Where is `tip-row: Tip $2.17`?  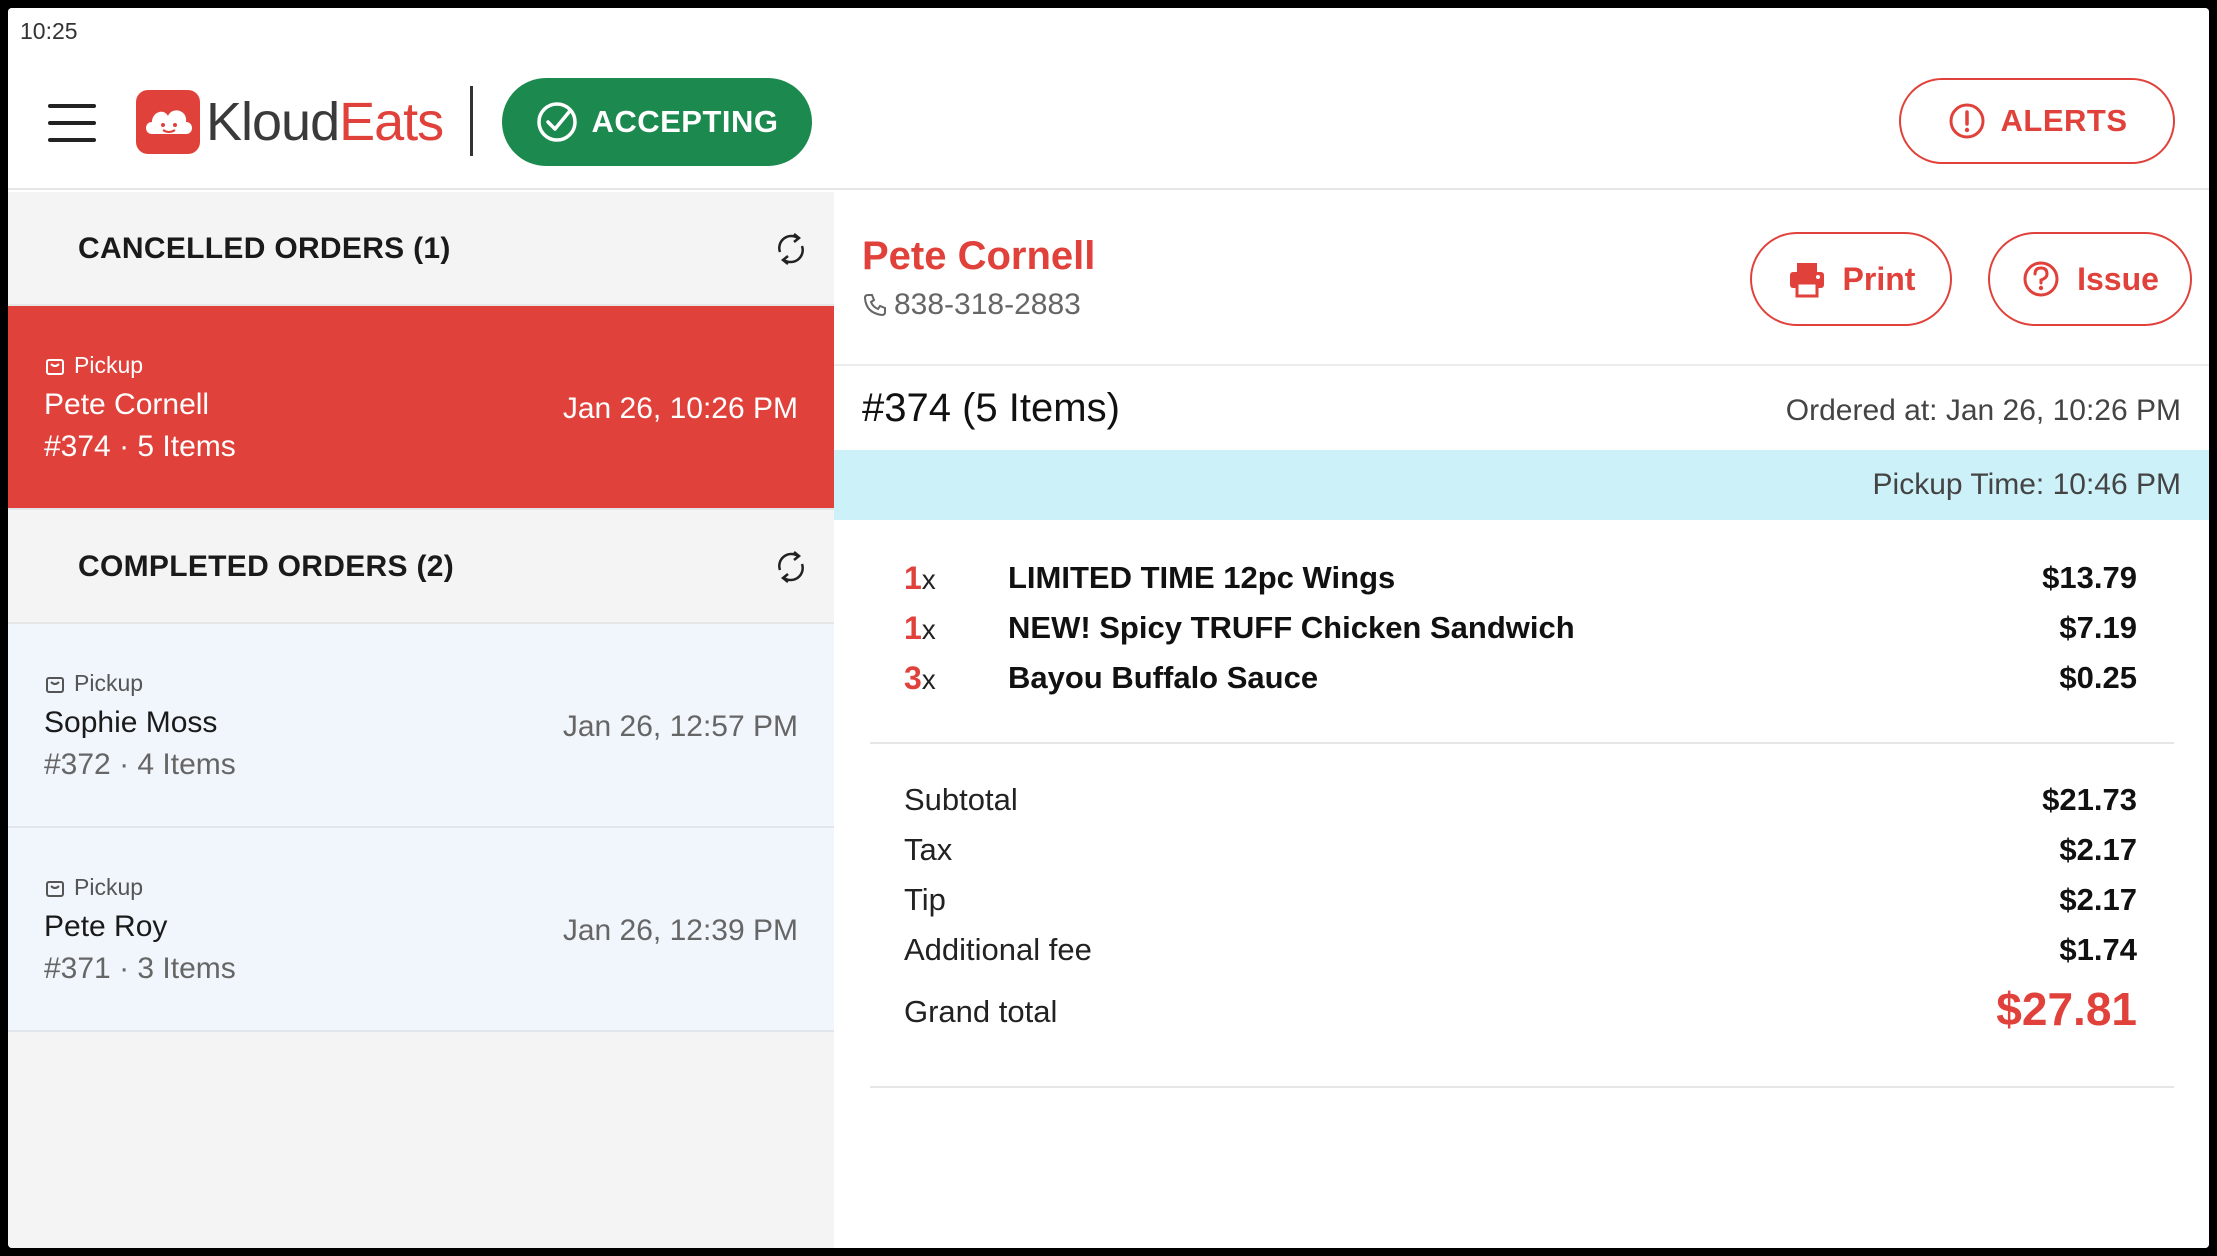
tip-row: Tip $2.17 is located at coordinates (1520, 899).